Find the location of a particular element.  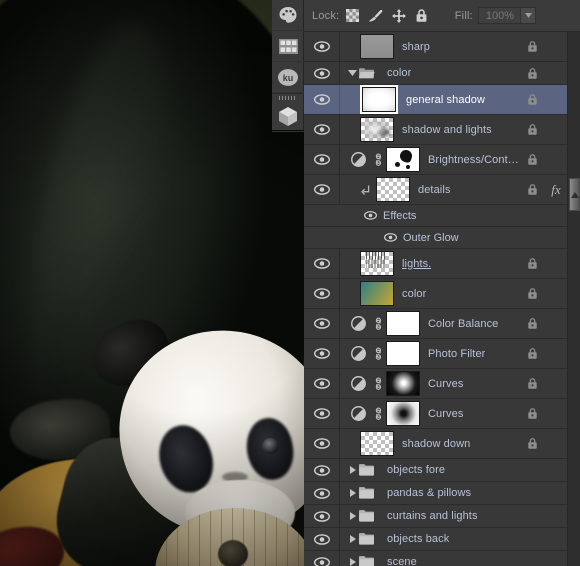

layer-name: scene is located at coordinates (402, 561).